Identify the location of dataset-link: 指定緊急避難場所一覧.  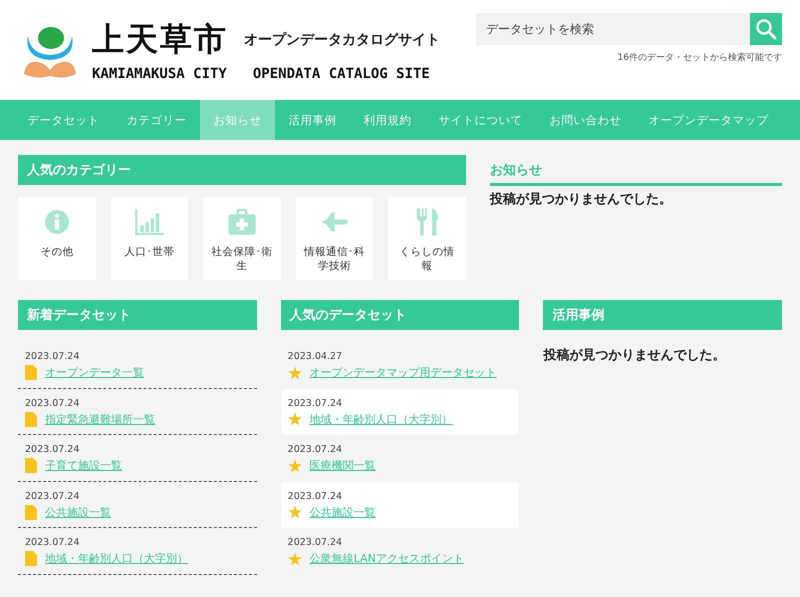
(100, 419).